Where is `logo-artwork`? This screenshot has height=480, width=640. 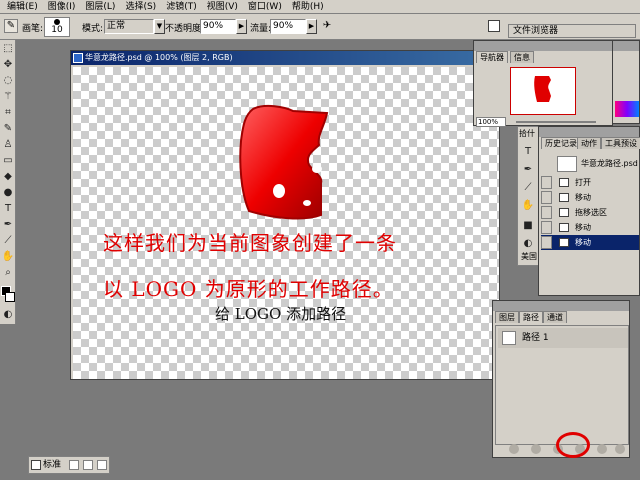
logo-artwork is located at coordinates (284, 162).